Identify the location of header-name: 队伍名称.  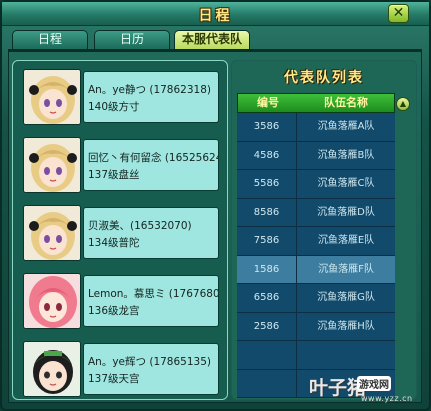
(346, 102).